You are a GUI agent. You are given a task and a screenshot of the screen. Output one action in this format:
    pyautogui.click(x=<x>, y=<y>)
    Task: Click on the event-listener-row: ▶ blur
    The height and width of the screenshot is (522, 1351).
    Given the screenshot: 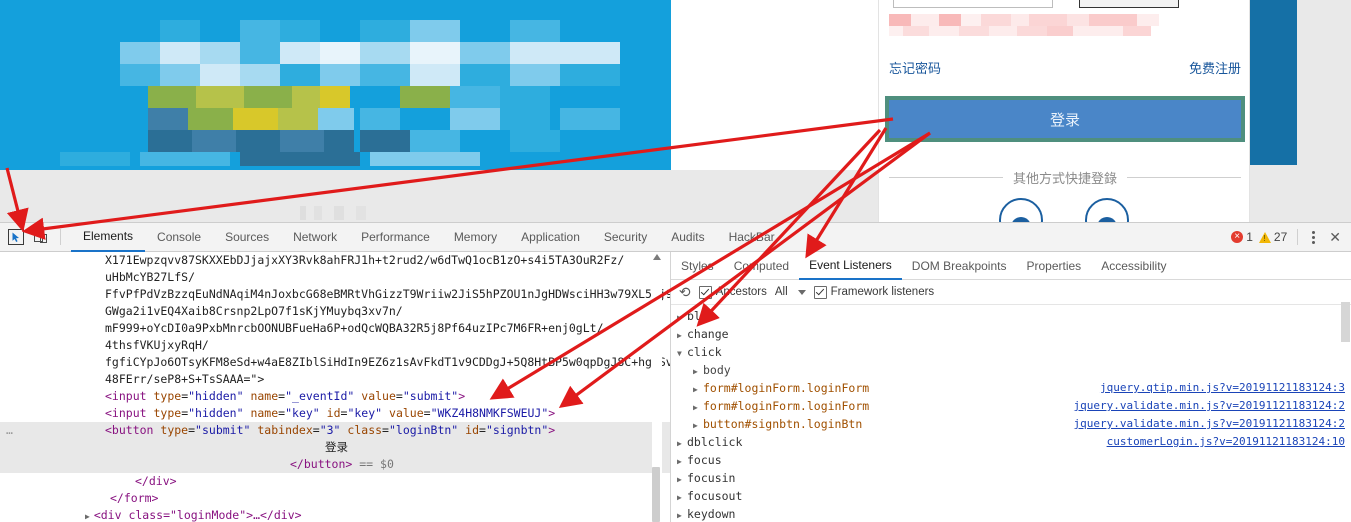 What is the action you would take?
    pyautogui.click(x=1011, y=316)
    